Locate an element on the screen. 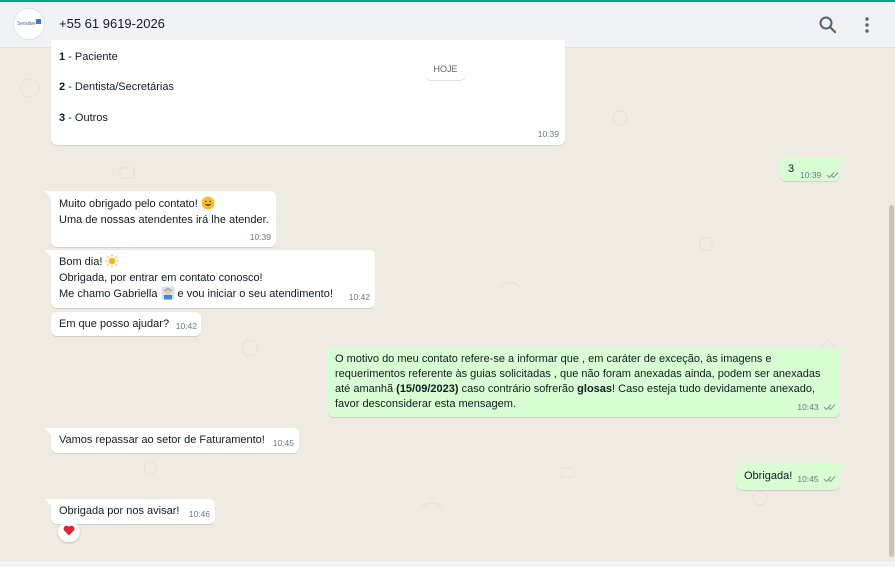 This screenshot has height=567, width=895. composer-bar-edge is located at coordinates (447, 564).